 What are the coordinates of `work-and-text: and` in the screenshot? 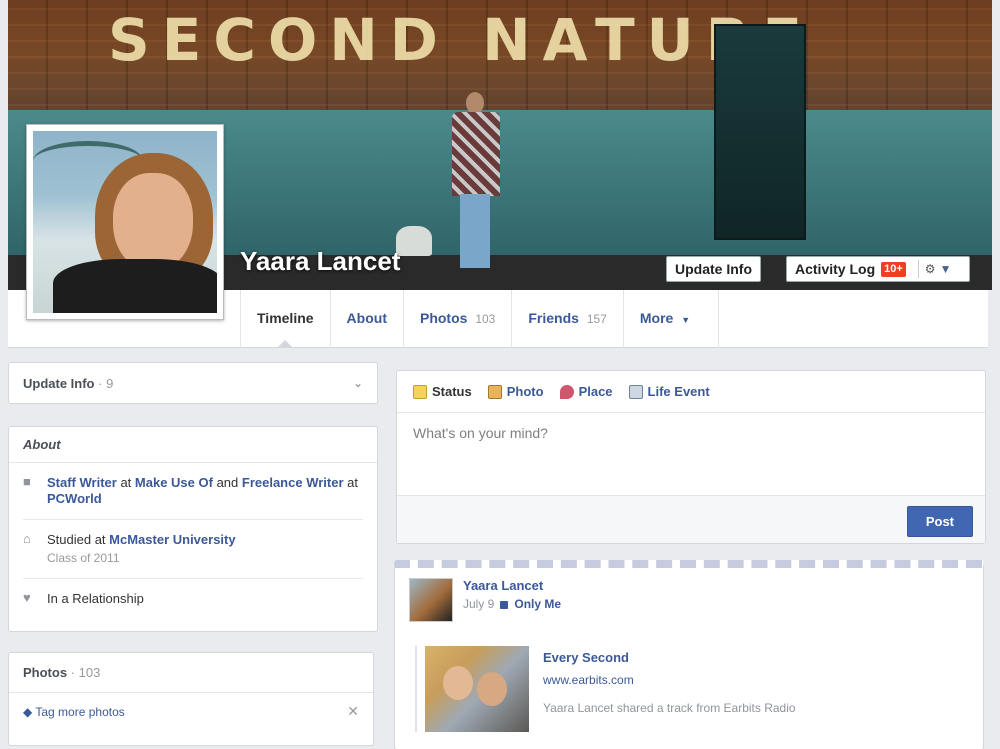 It's located at (227, 482).